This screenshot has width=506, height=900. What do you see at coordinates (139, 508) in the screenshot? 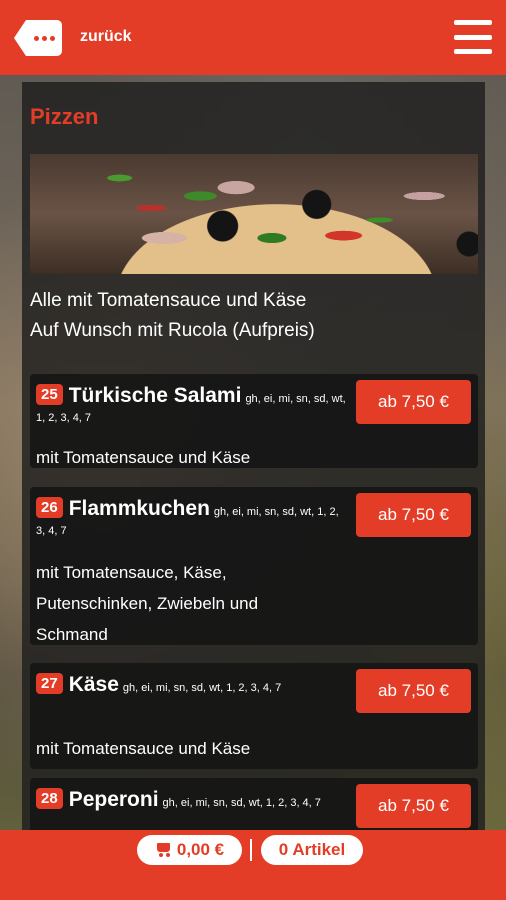
I see `item-name: Flammkuchen` at bounding box center [139, 508].